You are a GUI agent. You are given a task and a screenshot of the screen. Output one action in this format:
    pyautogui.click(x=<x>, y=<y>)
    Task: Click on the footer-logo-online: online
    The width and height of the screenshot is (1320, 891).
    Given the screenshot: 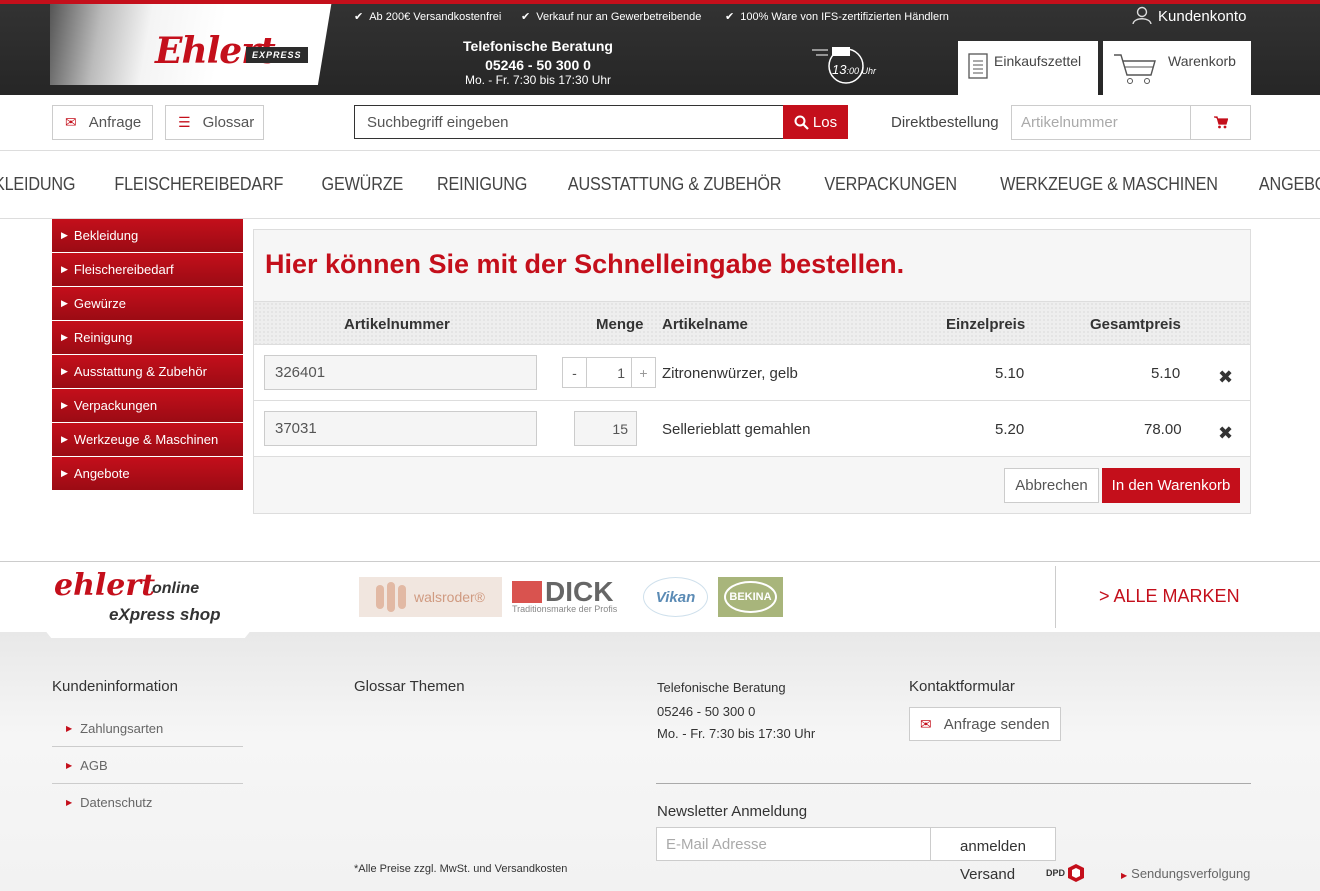 What is the action you would take?
    pyautogui.click(x=176, y=588)
    